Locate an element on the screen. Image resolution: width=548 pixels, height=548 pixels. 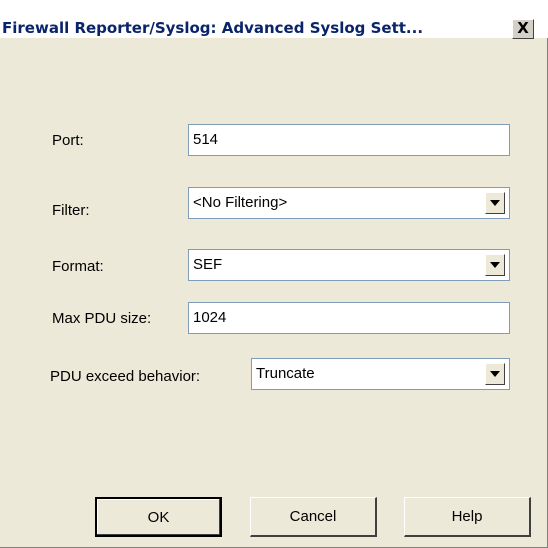
ok-button: OK is located at coordinates (158, 517).